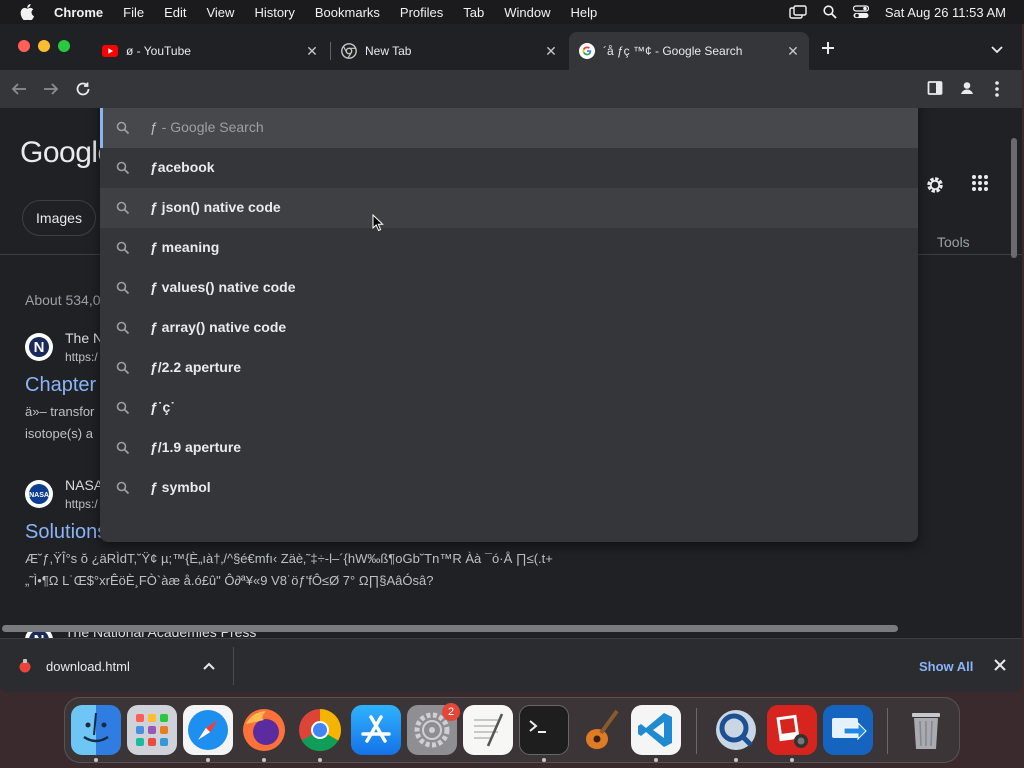 Image resolution: width=1024 pixels, height=768 pixels. Describe the element at coordinates (798, 12) in the screenshot. I see `window-manager-icon` at that location.